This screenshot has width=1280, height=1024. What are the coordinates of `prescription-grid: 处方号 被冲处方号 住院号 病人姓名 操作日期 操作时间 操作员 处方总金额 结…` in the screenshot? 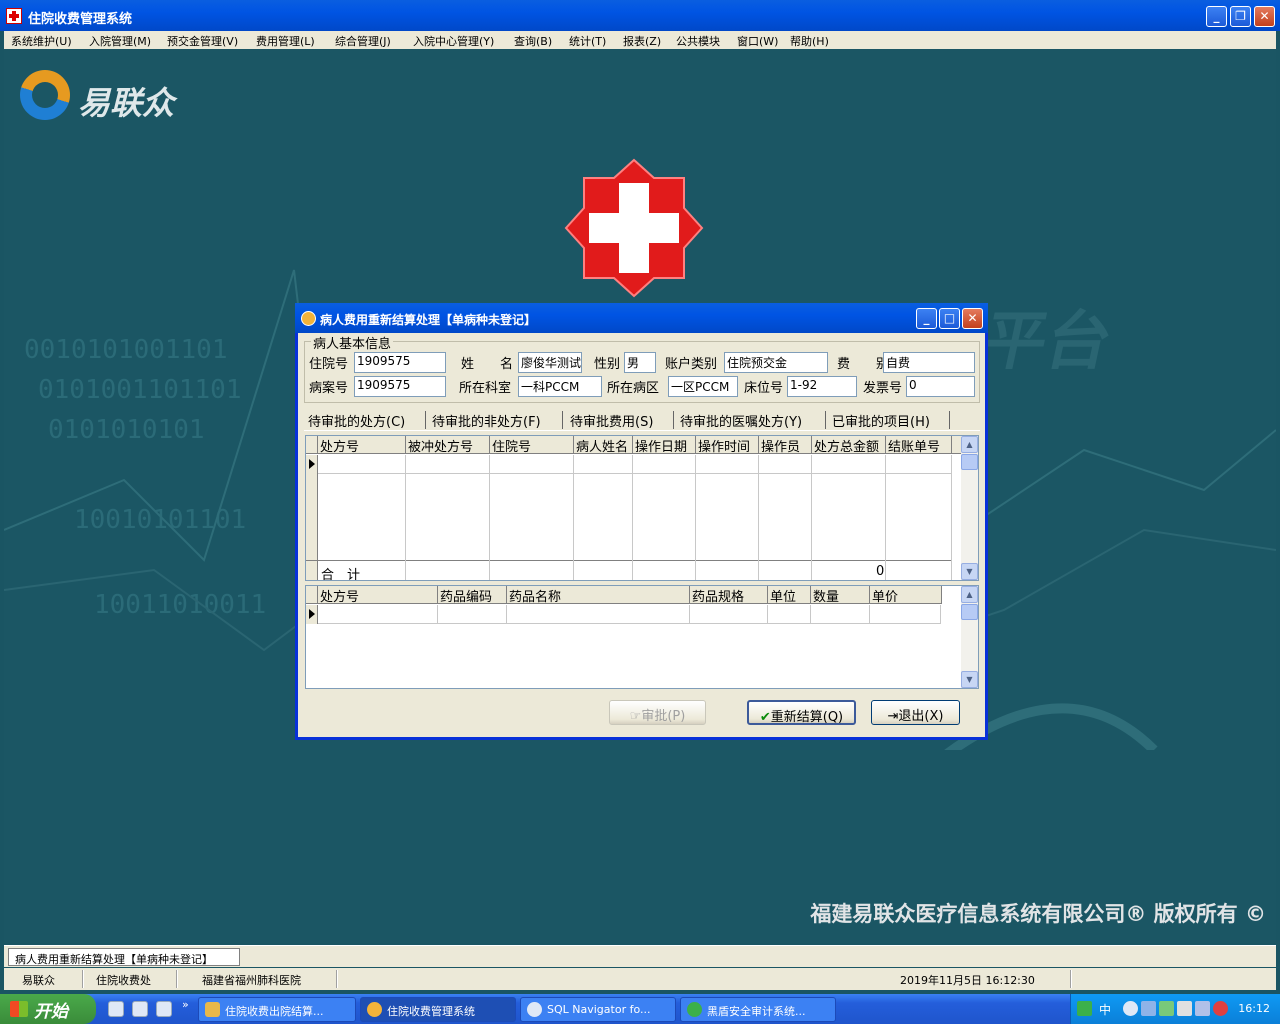 It's located at (642, 508).